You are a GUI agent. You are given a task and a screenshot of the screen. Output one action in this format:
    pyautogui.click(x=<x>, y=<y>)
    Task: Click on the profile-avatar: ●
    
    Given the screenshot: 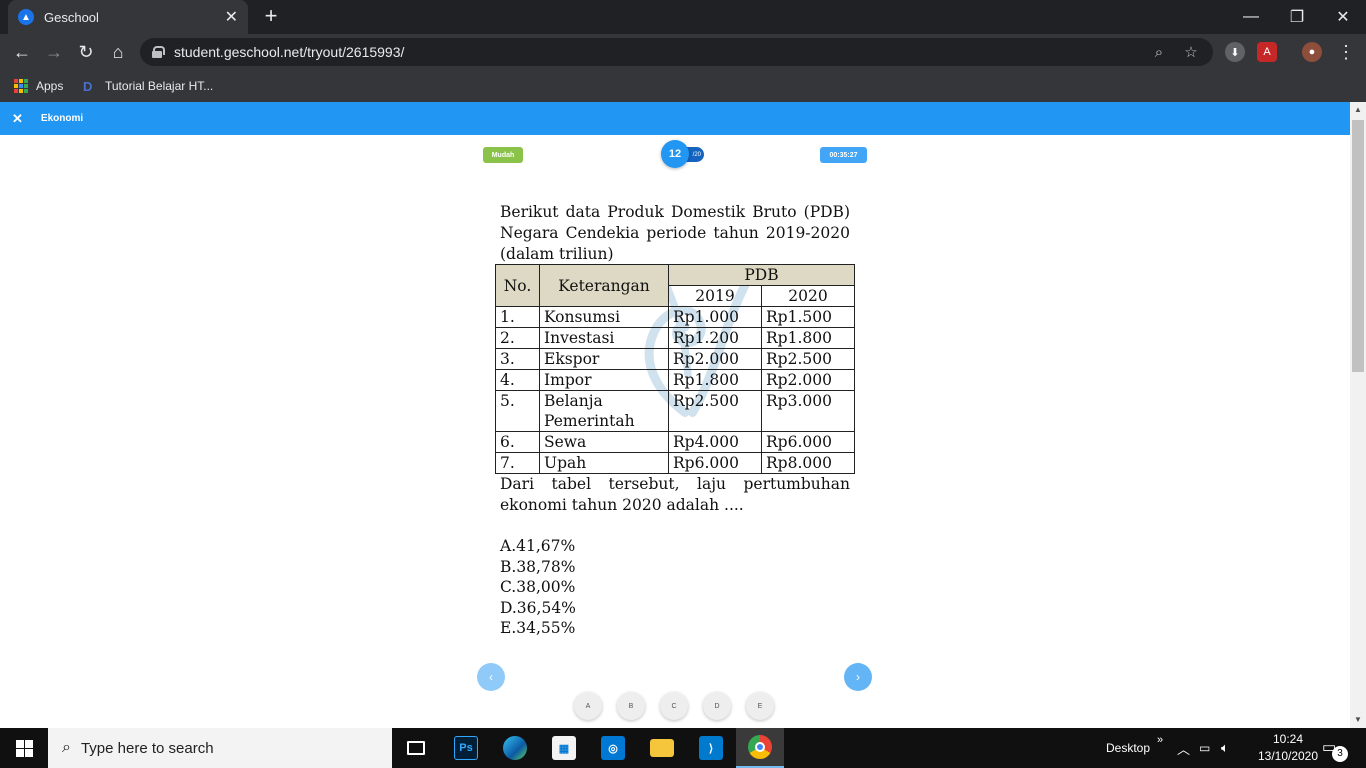 What is the action you would take?
    pyautogui.click(x=1312, y=52)
    